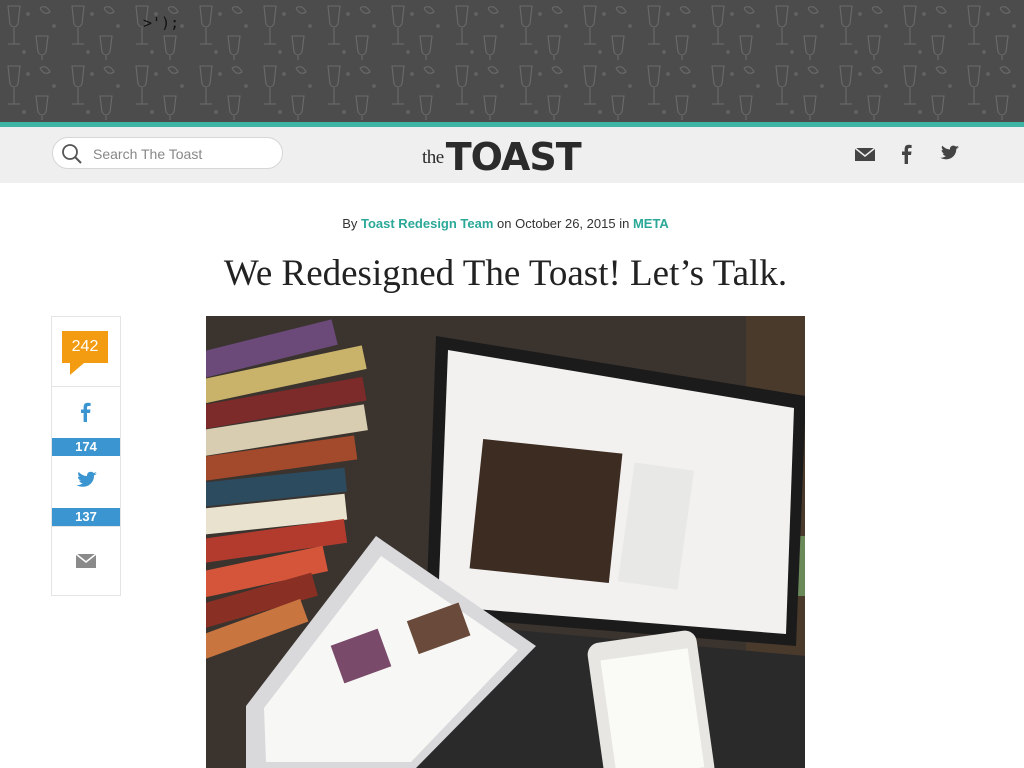 The height and width of the screenshot is (768, 1024). I want to click on search-icon, so click(72, 154).